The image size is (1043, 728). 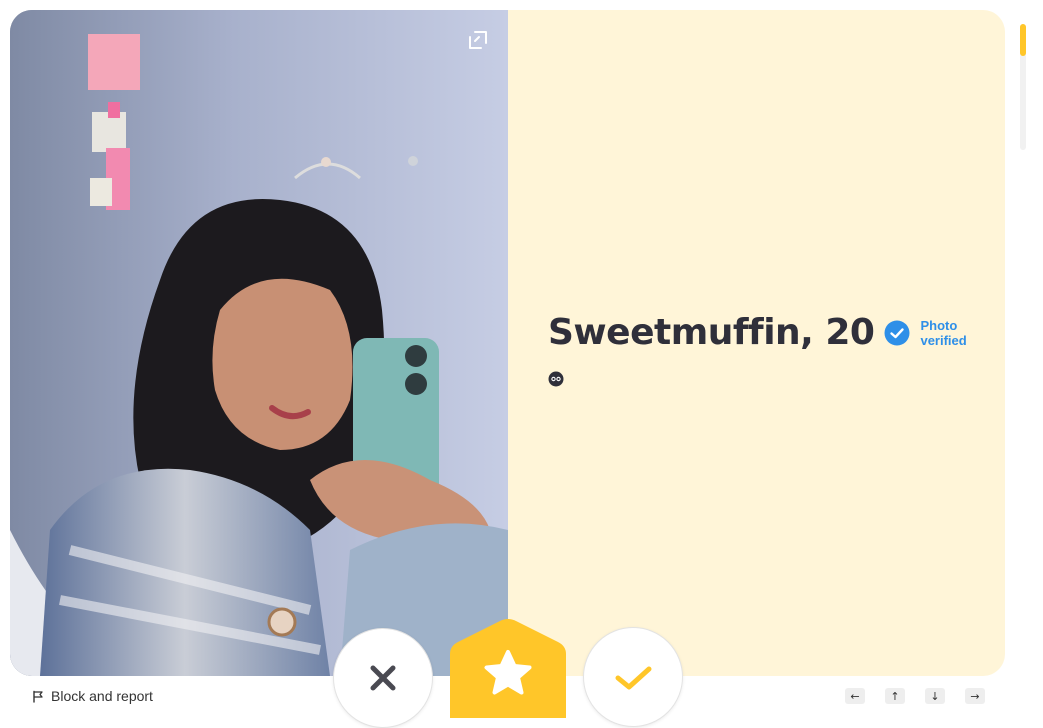 I want to click on verified-badge-icon, so click(x=897, y=332).